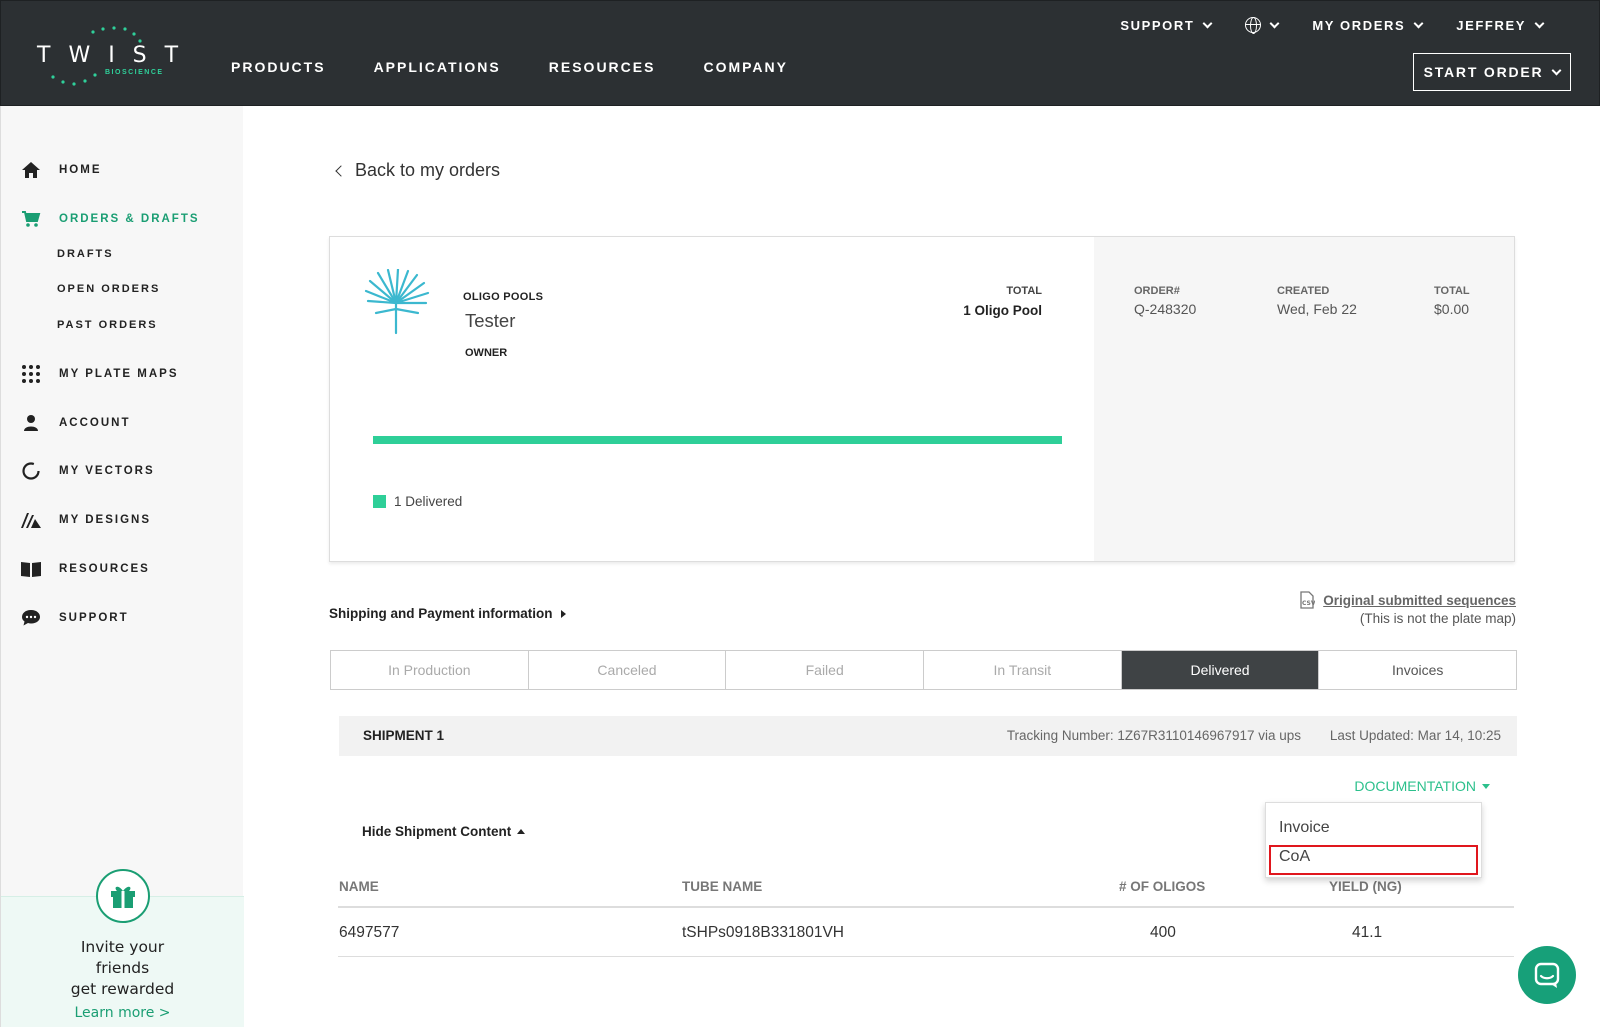 This screenshot has width=1600, height=1027. Describe the element at coordinates (763, 932) in the screenshot. I see `cell-tube-name: tSHPs0918B331801VH` at that location.